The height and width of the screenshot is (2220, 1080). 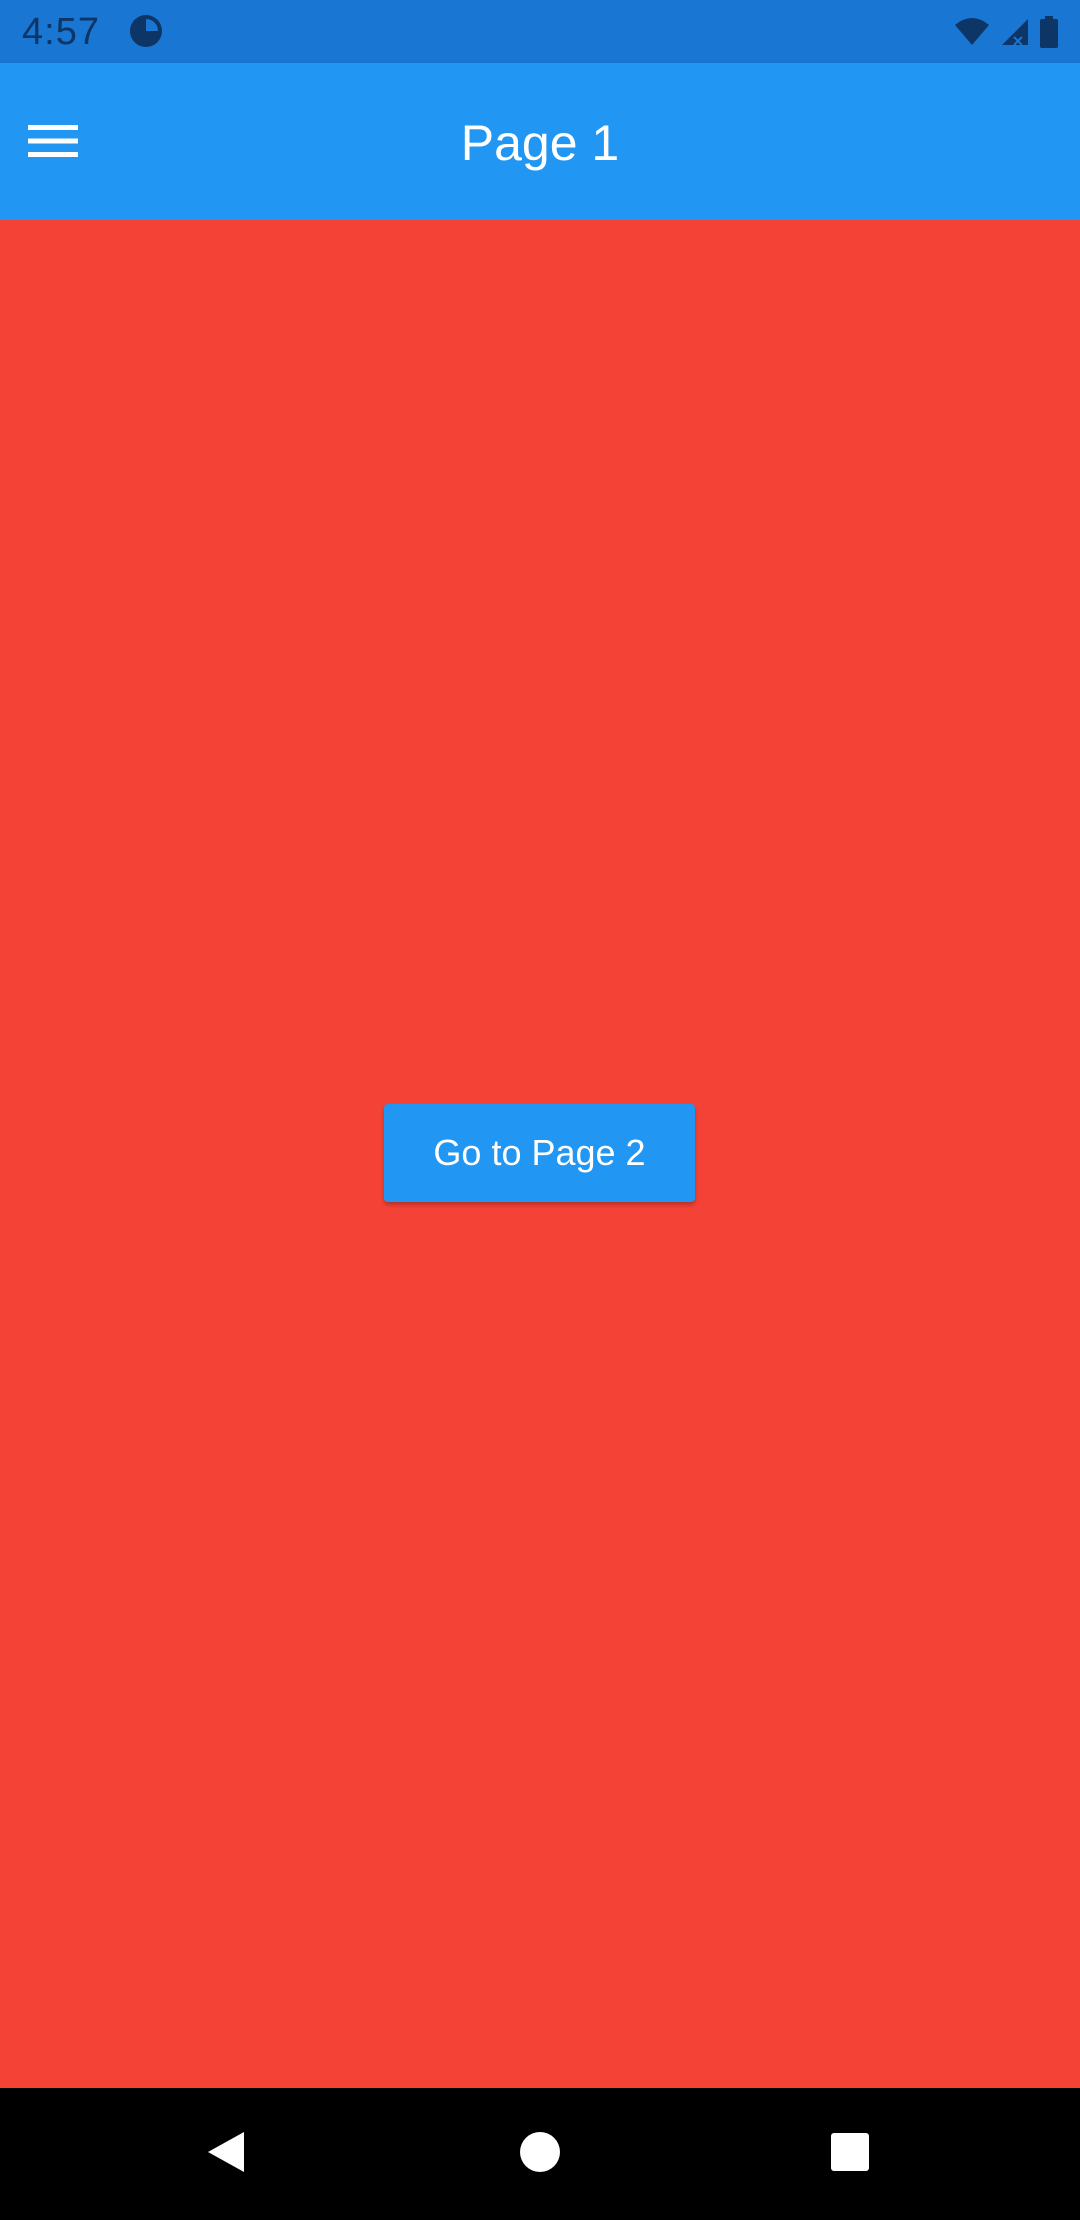 What do you see at coordinates (1015, 32) in the screenshot?
I see `signal-icon` at bounding box center [1015, 32].